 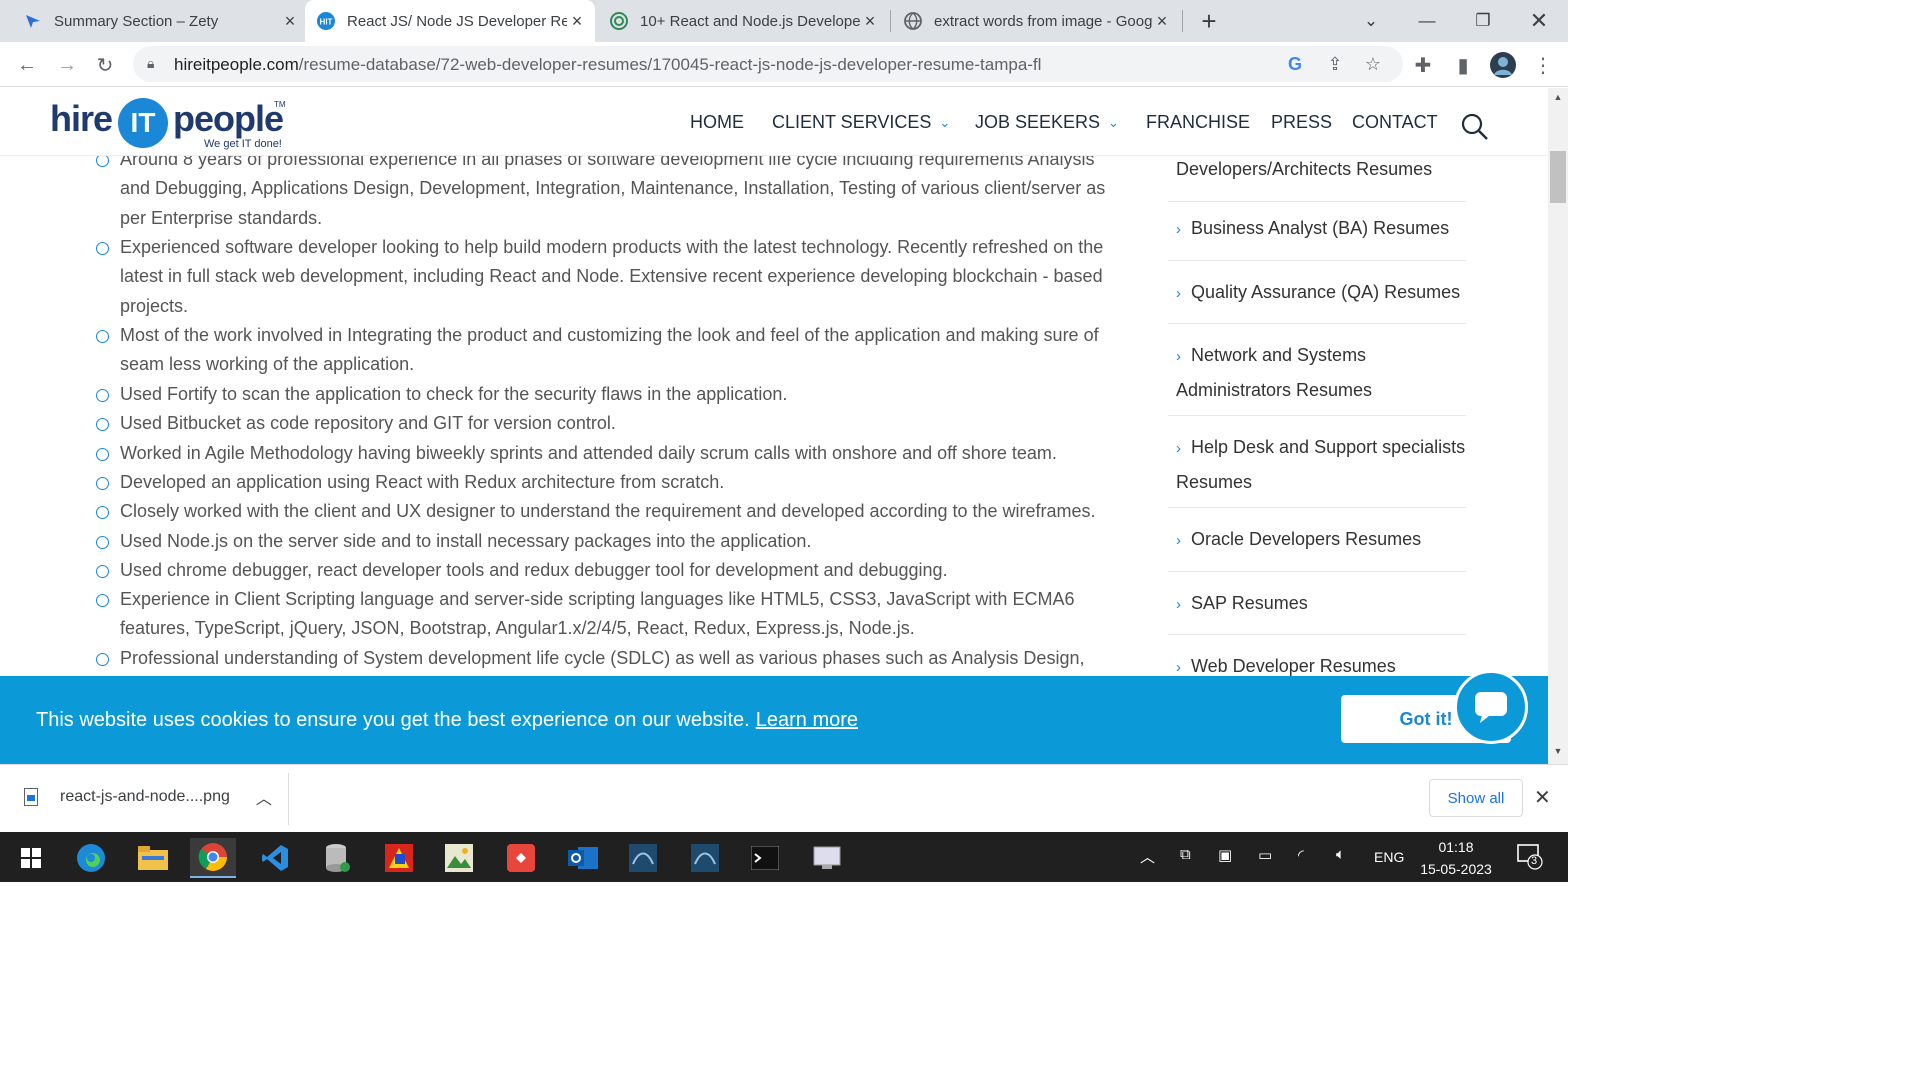 I want to click on bookmark-star-icon: ☆, so click(x=1373, y=64).